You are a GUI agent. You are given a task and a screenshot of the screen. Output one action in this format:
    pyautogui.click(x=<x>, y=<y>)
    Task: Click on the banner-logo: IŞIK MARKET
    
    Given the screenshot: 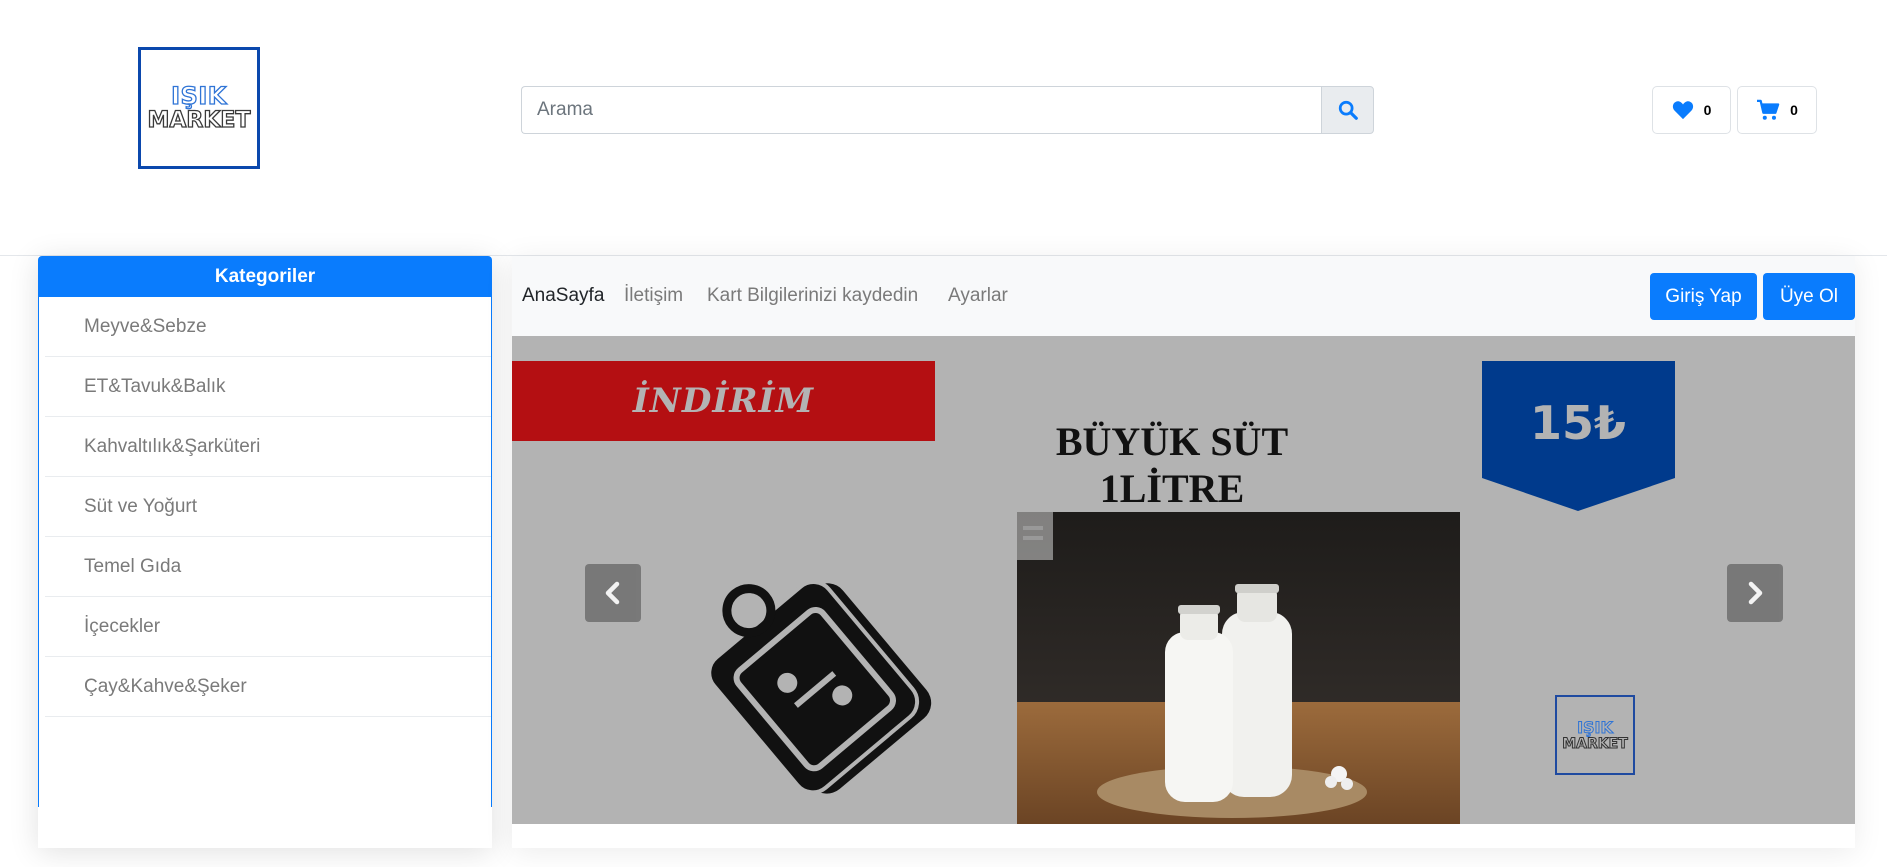 What is the action you would take?
    pyautogui.click(x=1595, y=735)
    